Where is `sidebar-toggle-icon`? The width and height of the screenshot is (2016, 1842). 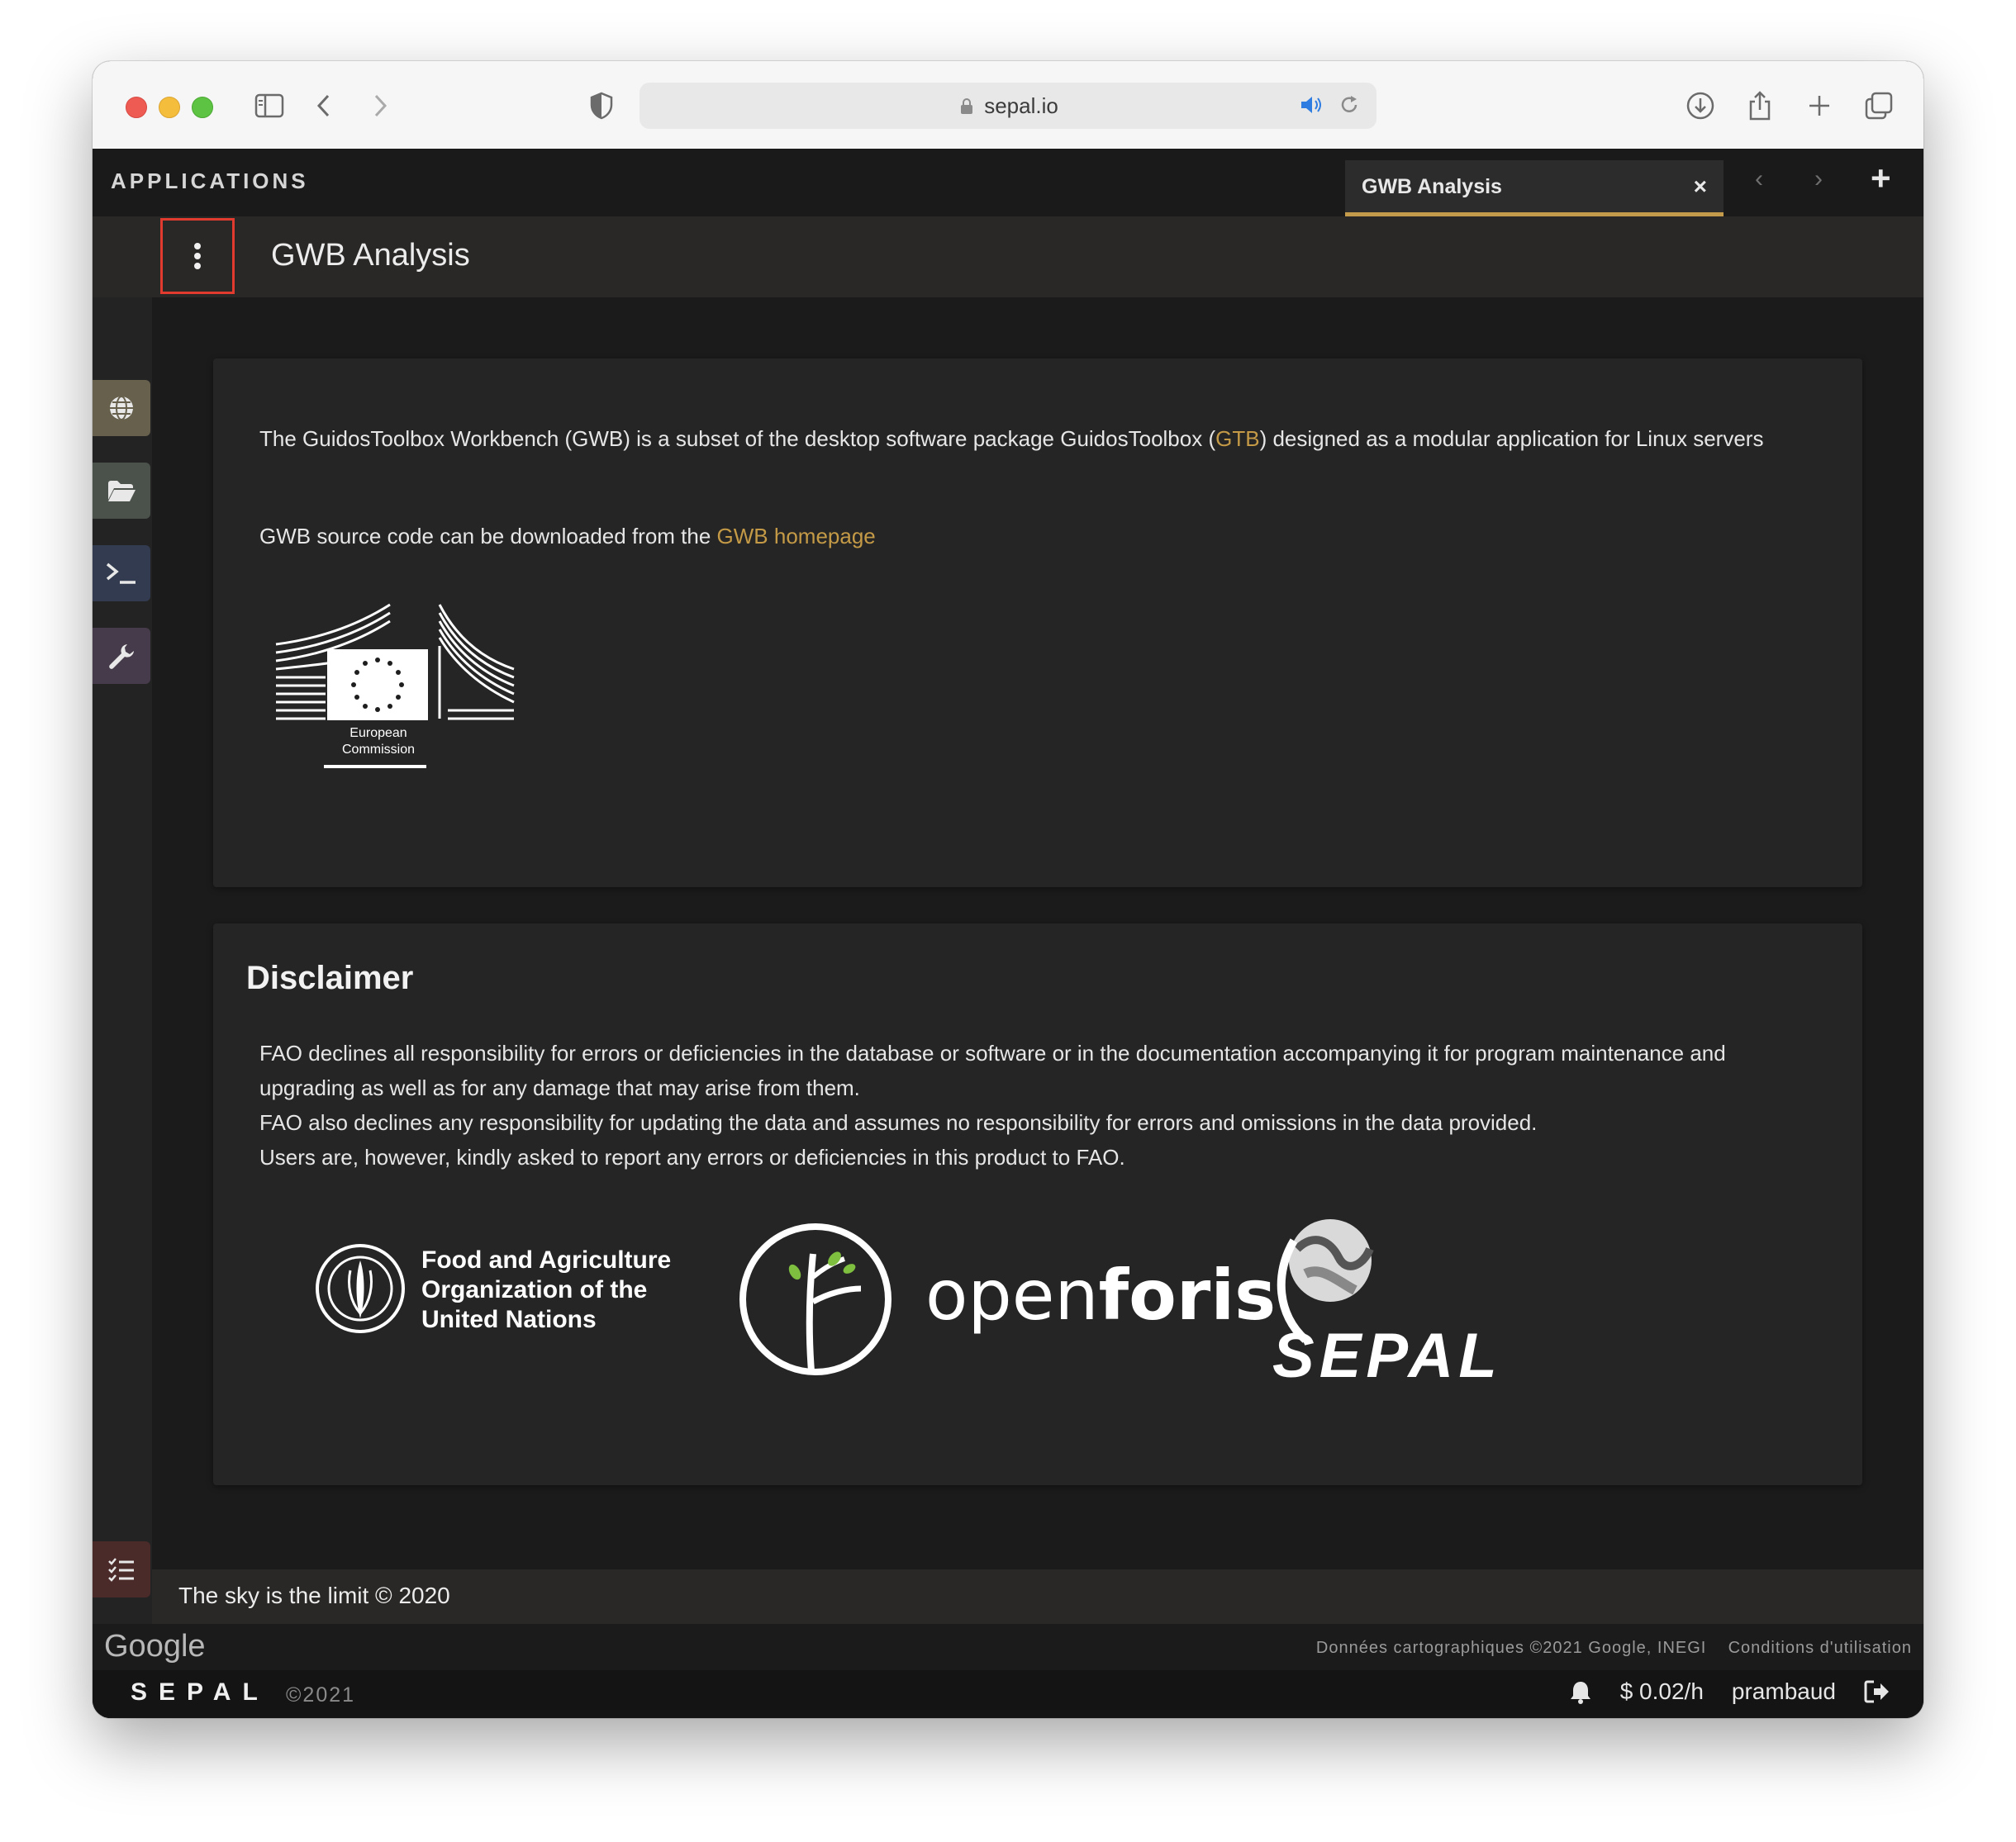
sidebar-toggle-icon is located at coordinates (269, 106).